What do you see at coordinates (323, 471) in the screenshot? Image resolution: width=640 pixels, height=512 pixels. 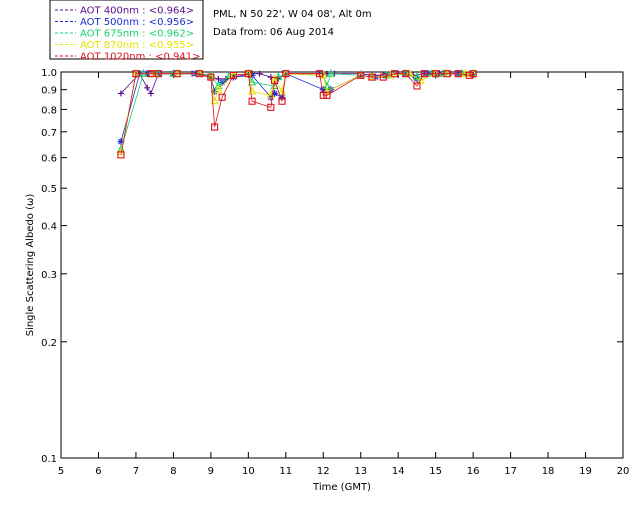 I see `x-tick-label: 12` at bounding box center [323, 471].